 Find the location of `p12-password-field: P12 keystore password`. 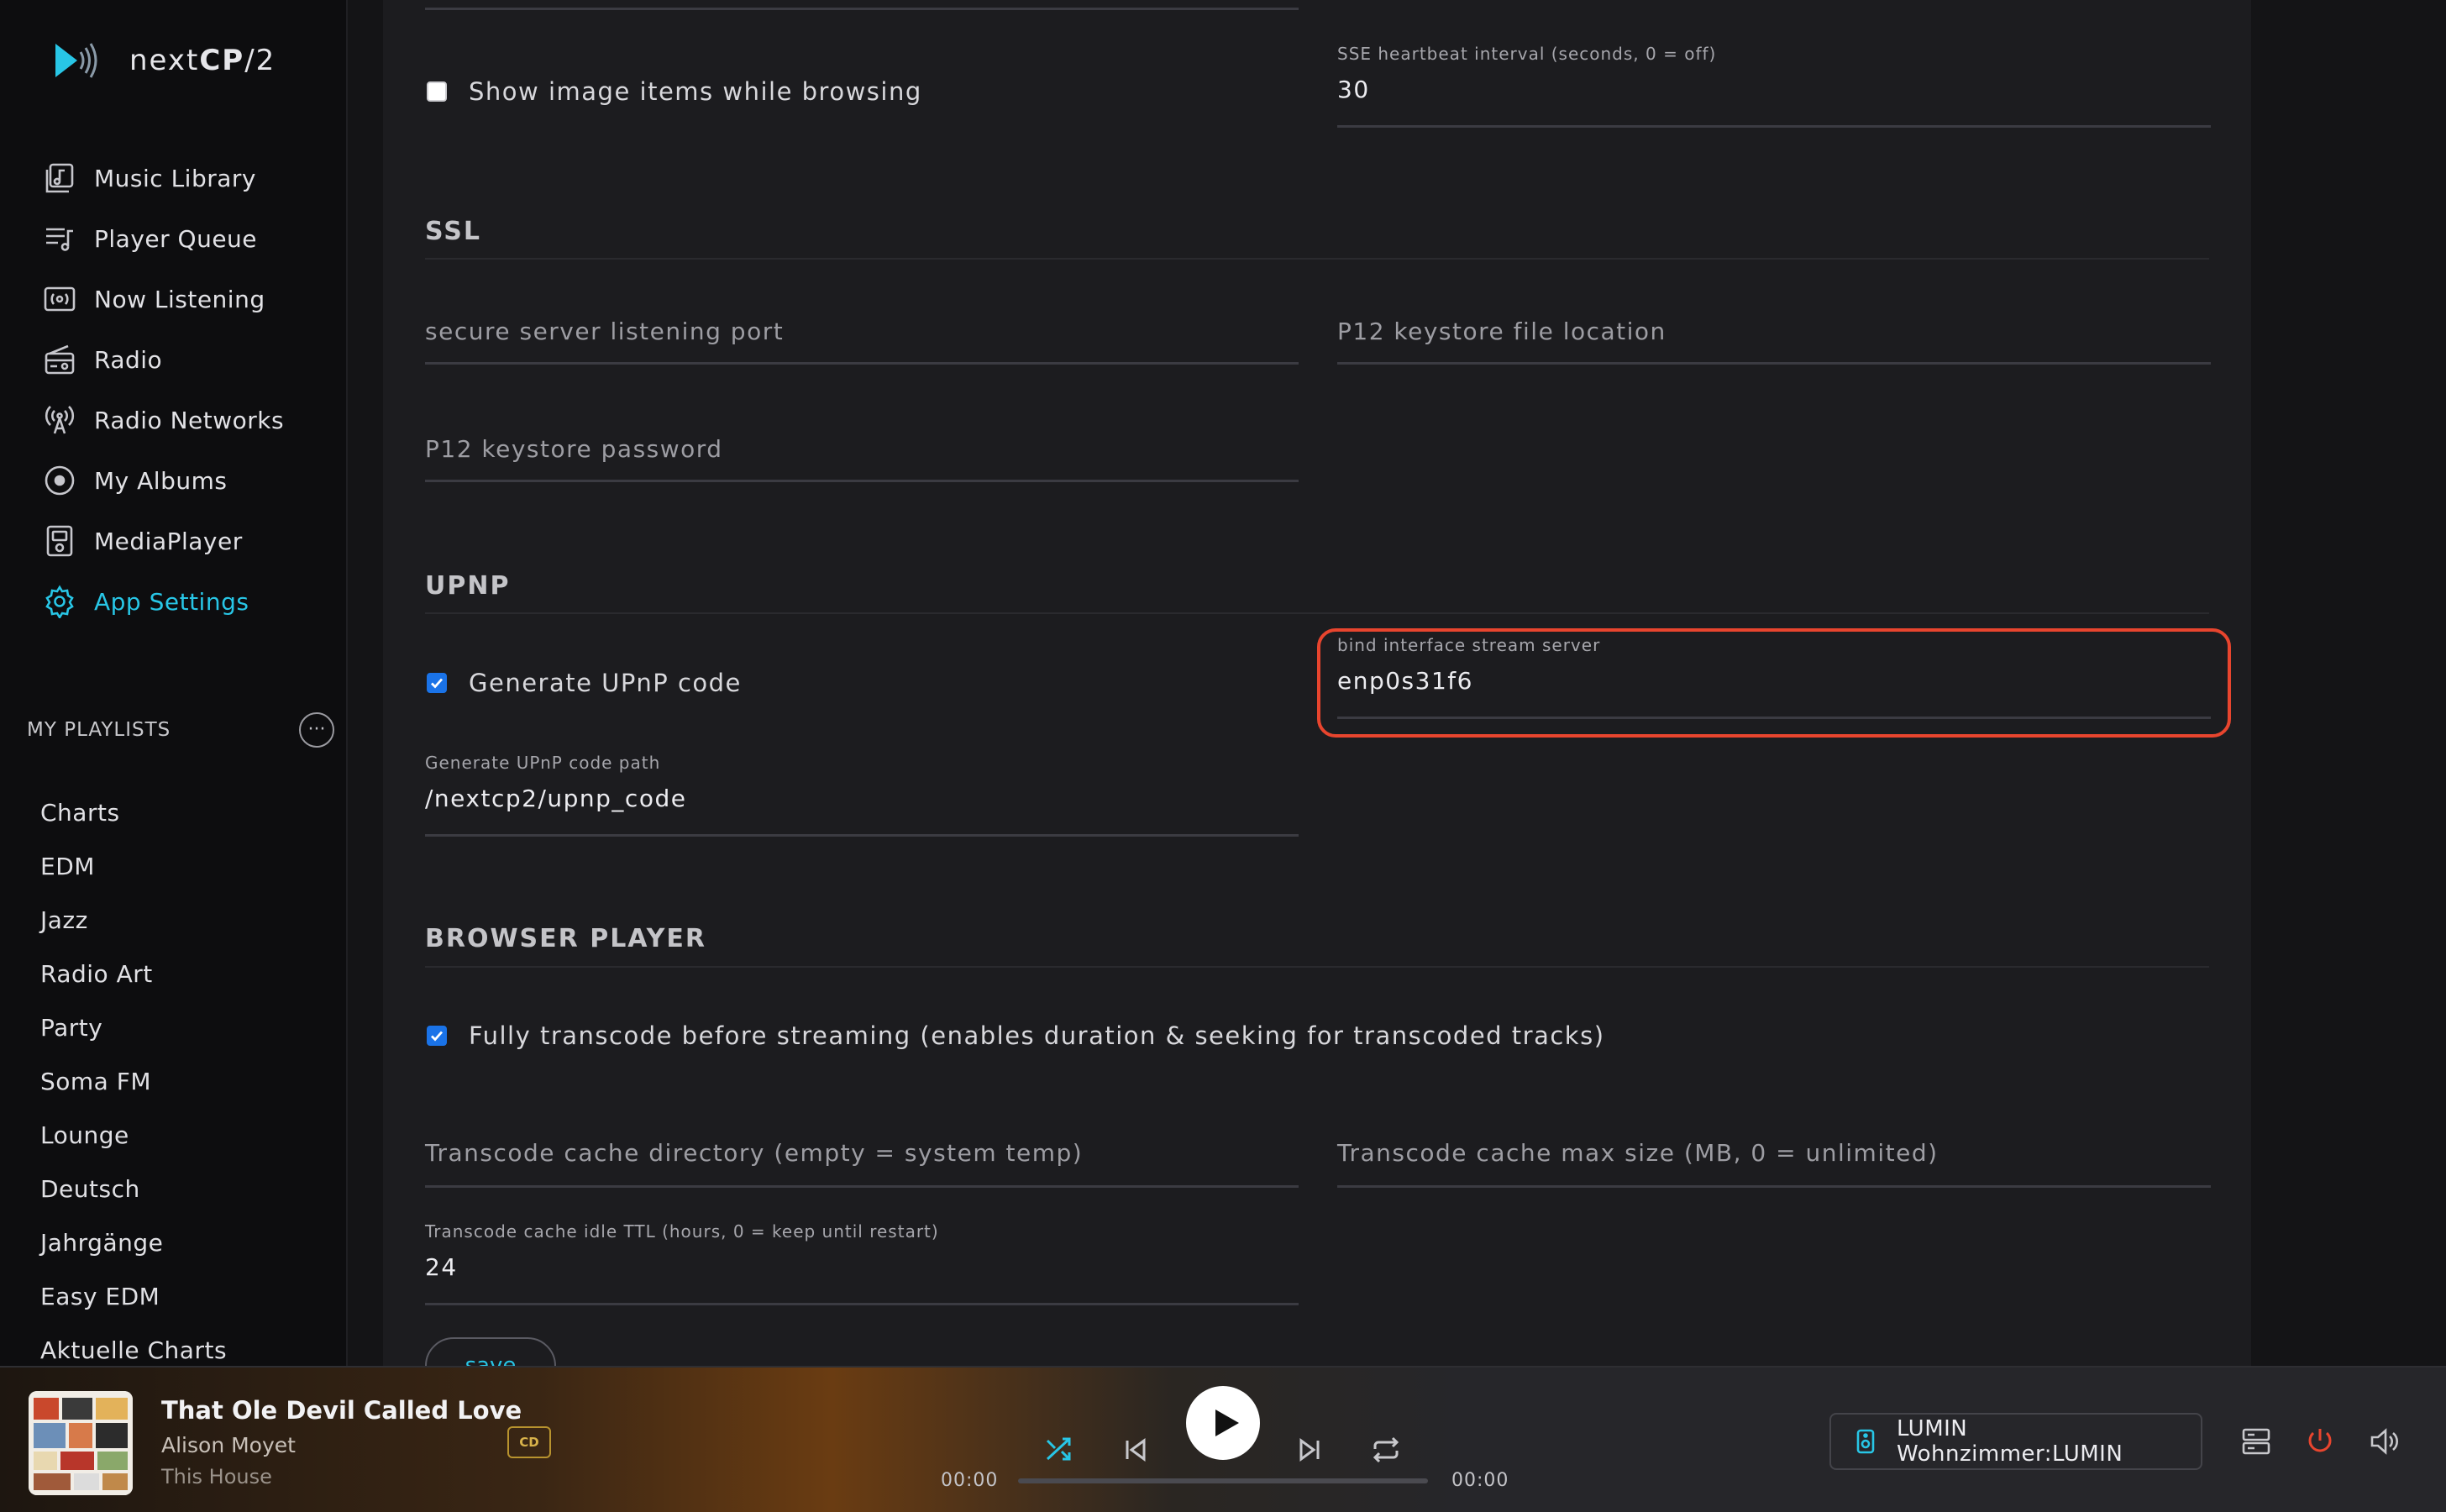

p12-password-field: P12 keystore password is located at coordinates (862, 455).